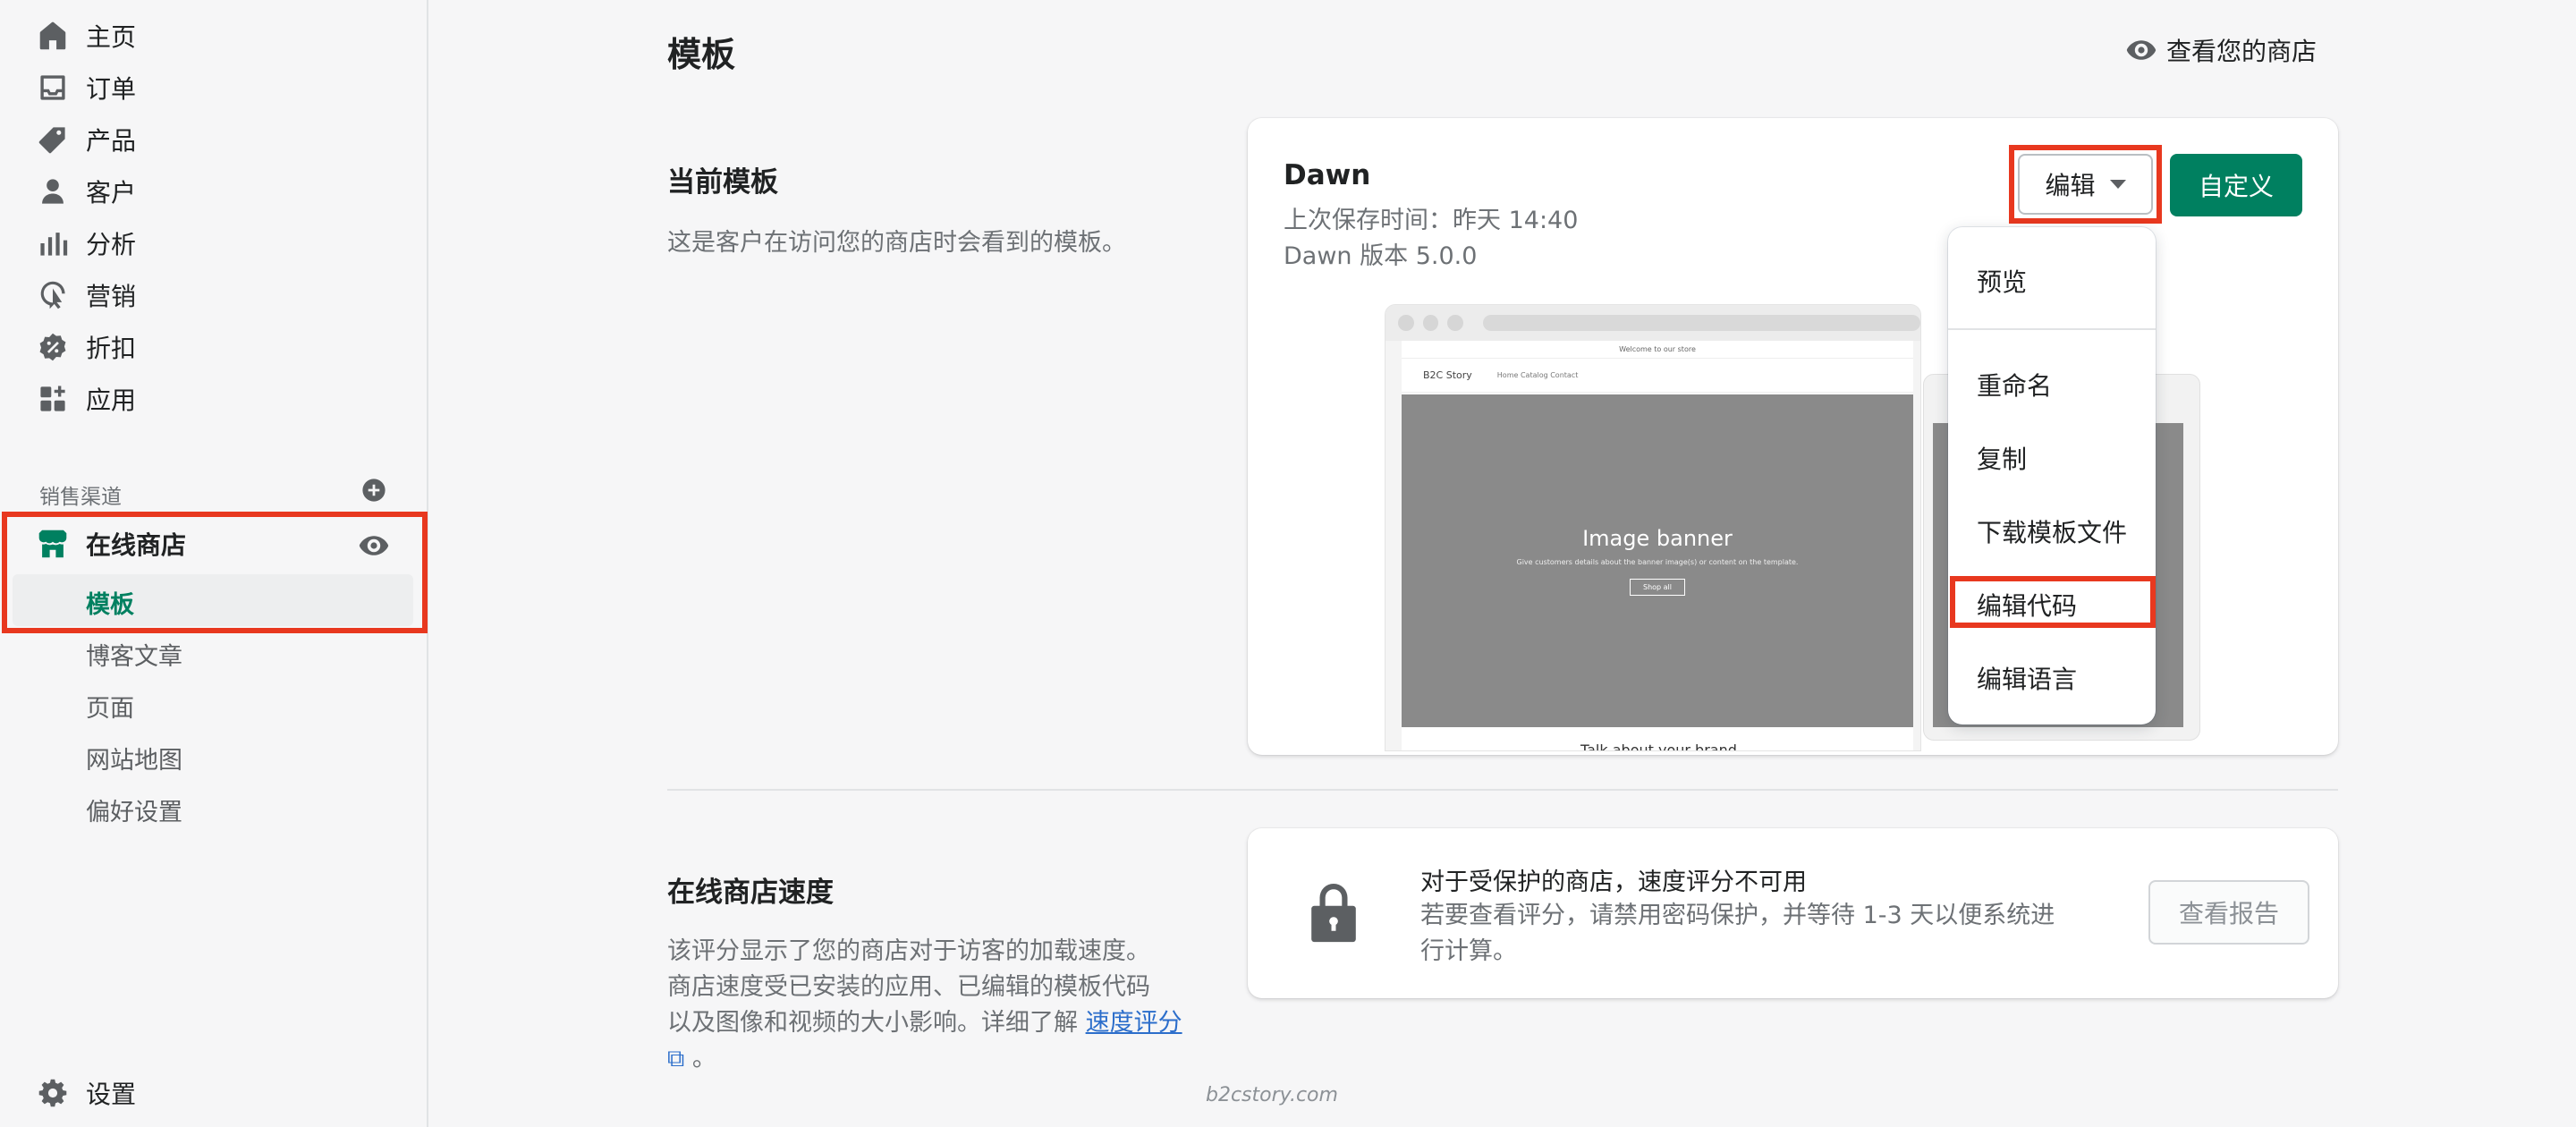  Describe the element at coordinates (80, 497) in the screenshot. I see `sales-channels-label: 销售渠道` at that location.